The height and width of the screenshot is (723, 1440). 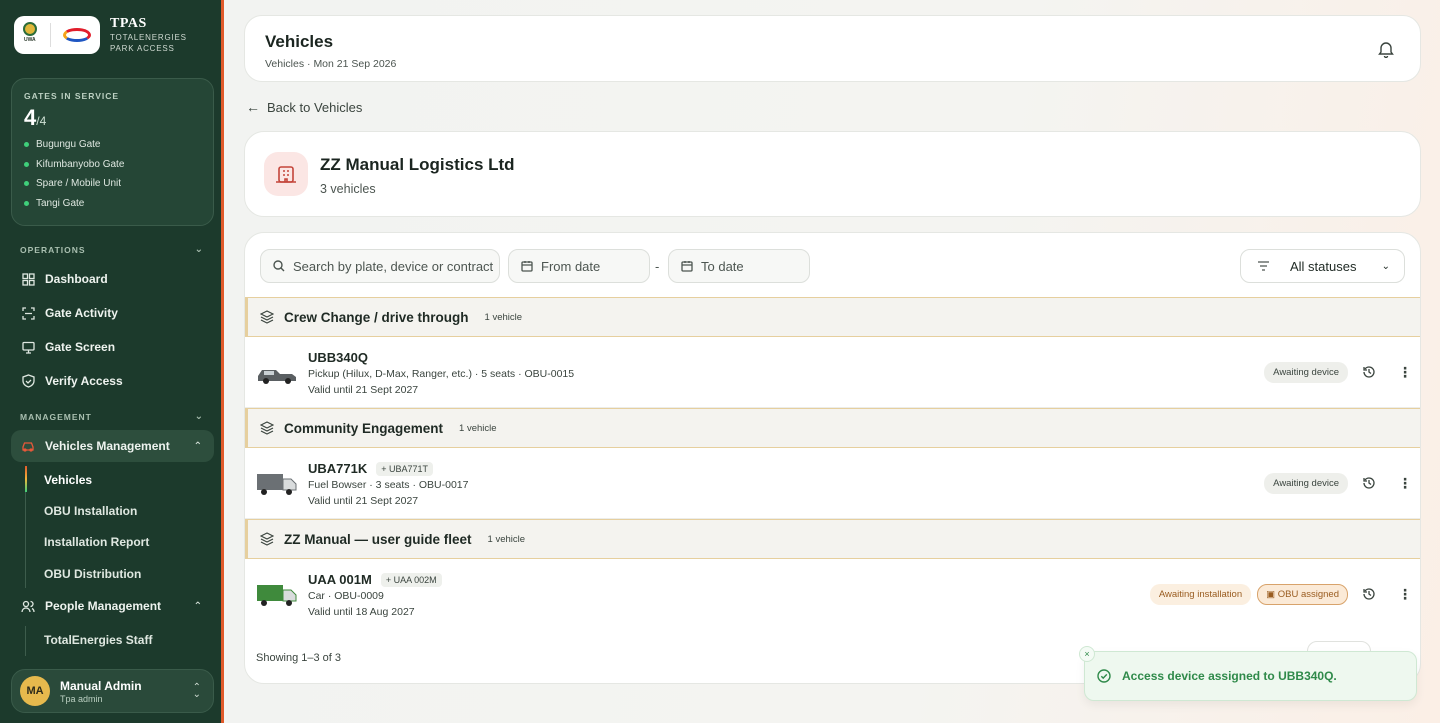 I want to click on monitor-icon, so click(x=28, y=347).